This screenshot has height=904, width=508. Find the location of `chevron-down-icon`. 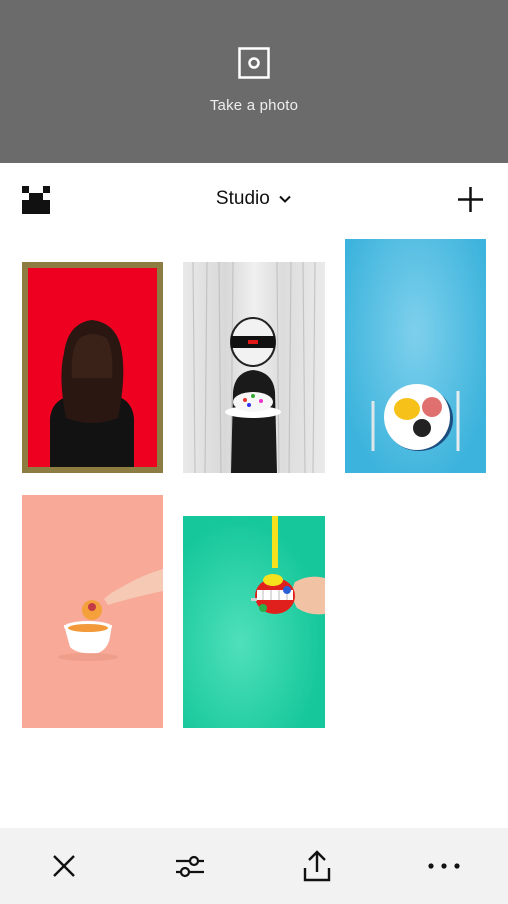

chevron-down-icon is located at coordinates (285, 199).